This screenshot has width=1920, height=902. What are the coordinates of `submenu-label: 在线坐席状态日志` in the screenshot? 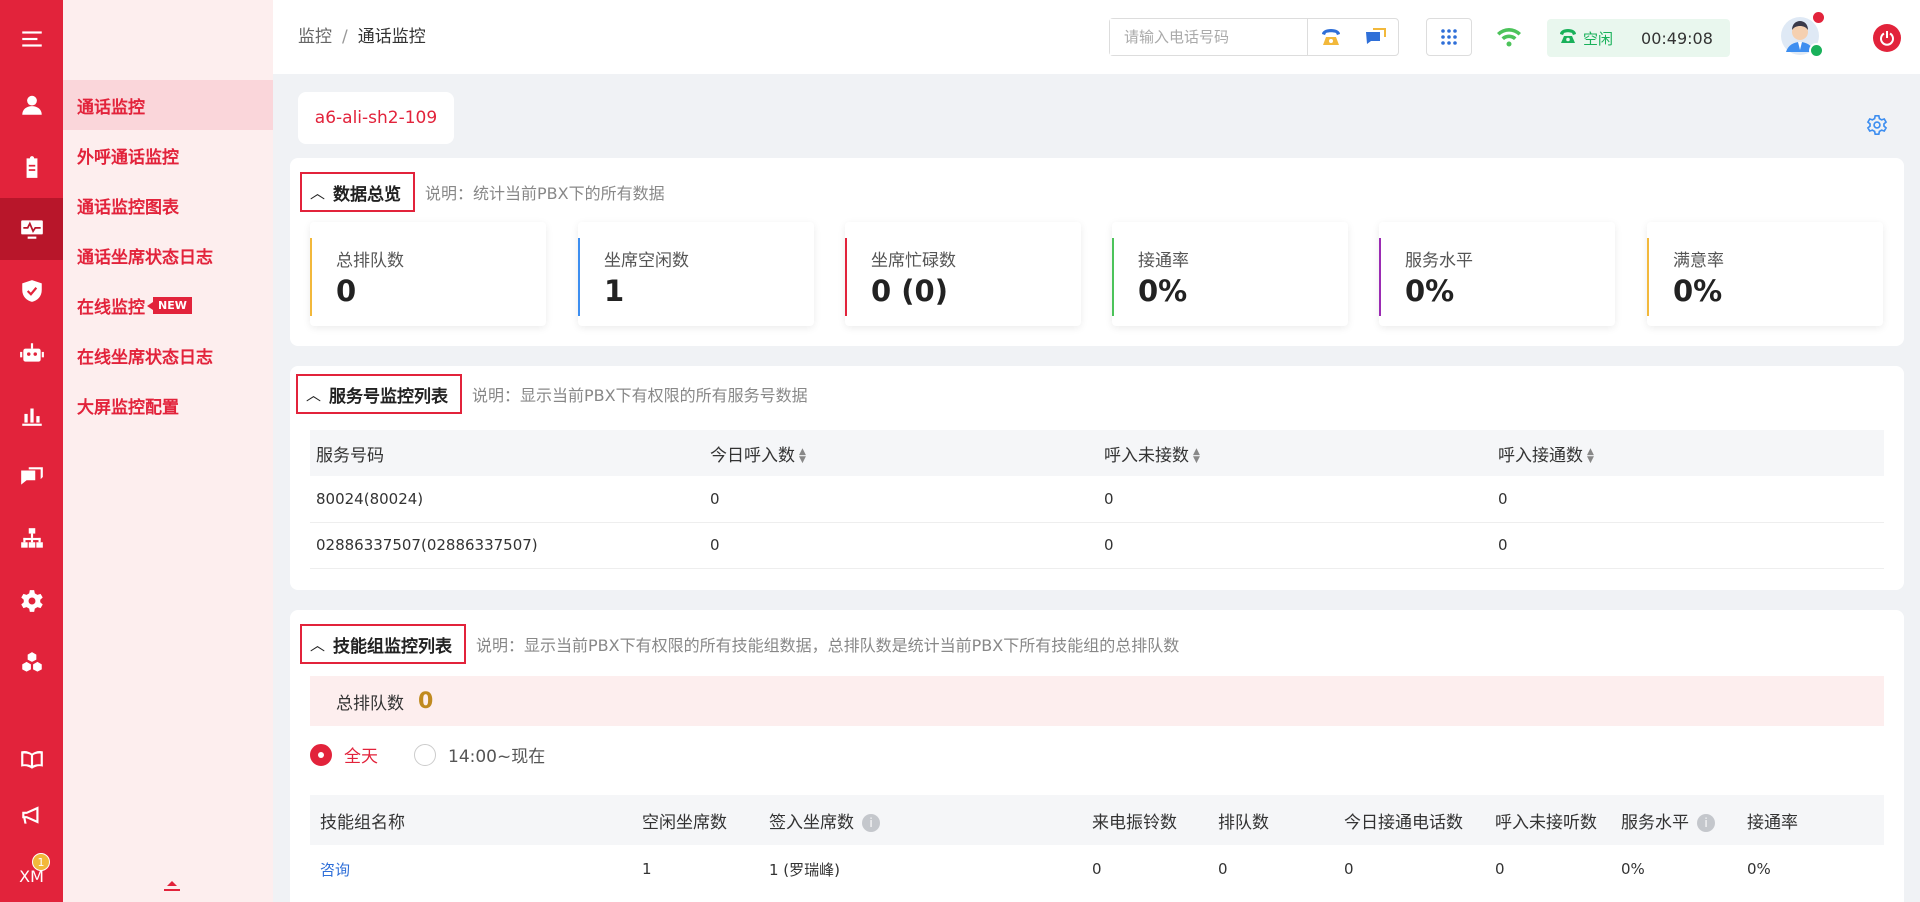 It's located at (145, 357).